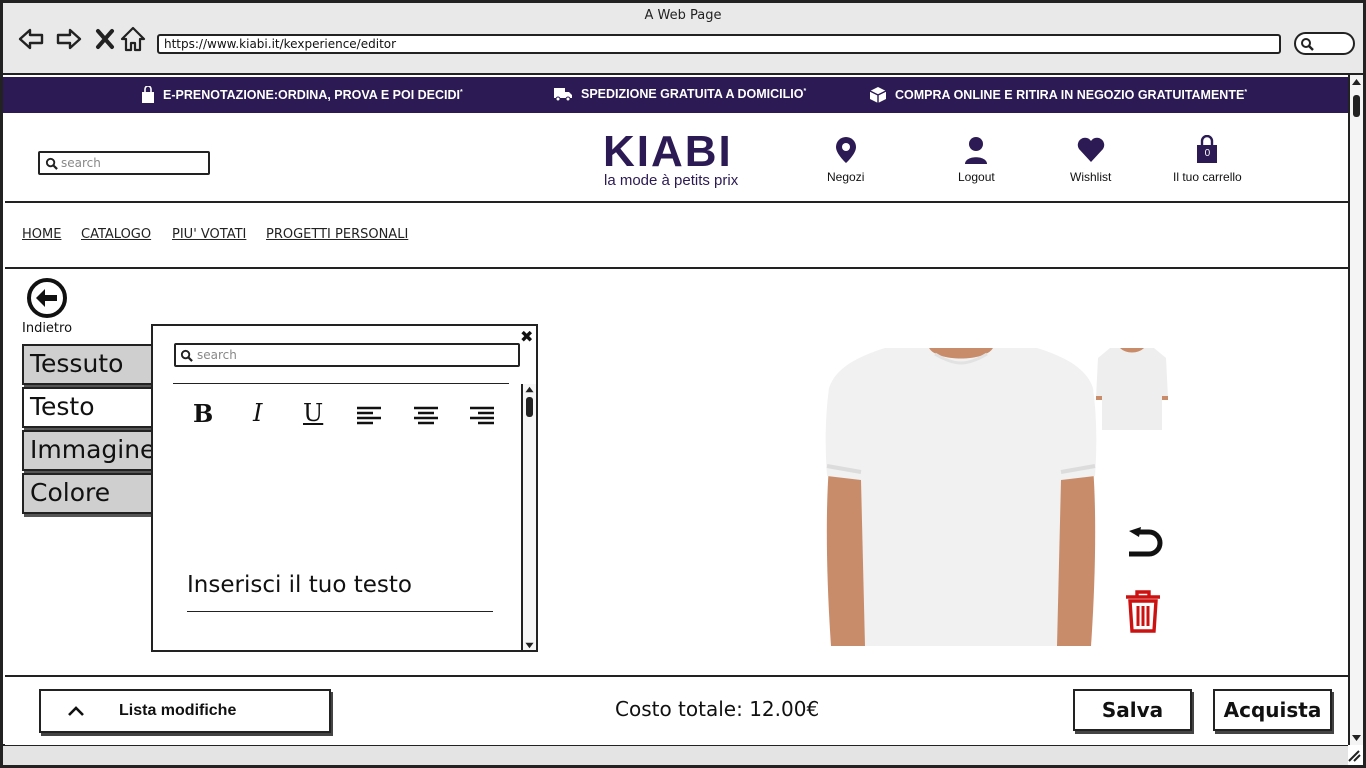 The width and height of the screenshot is (1366, 768). Describe the element at coordinates (563, 95) in the screenshot. I see `truck-icon` at that location.